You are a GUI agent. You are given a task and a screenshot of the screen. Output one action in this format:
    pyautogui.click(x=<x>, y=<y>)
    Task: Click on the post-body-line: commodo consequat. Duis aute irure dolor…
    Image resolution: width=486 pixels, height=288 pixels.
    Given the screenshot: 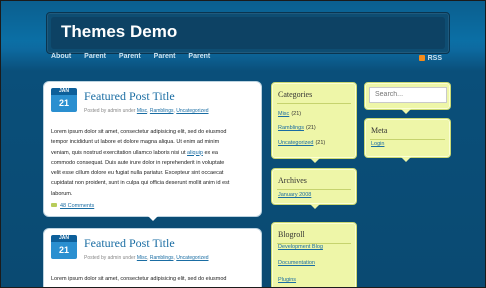 What is the action you would take?
    pyautogui.click(x=138, y=162)
    